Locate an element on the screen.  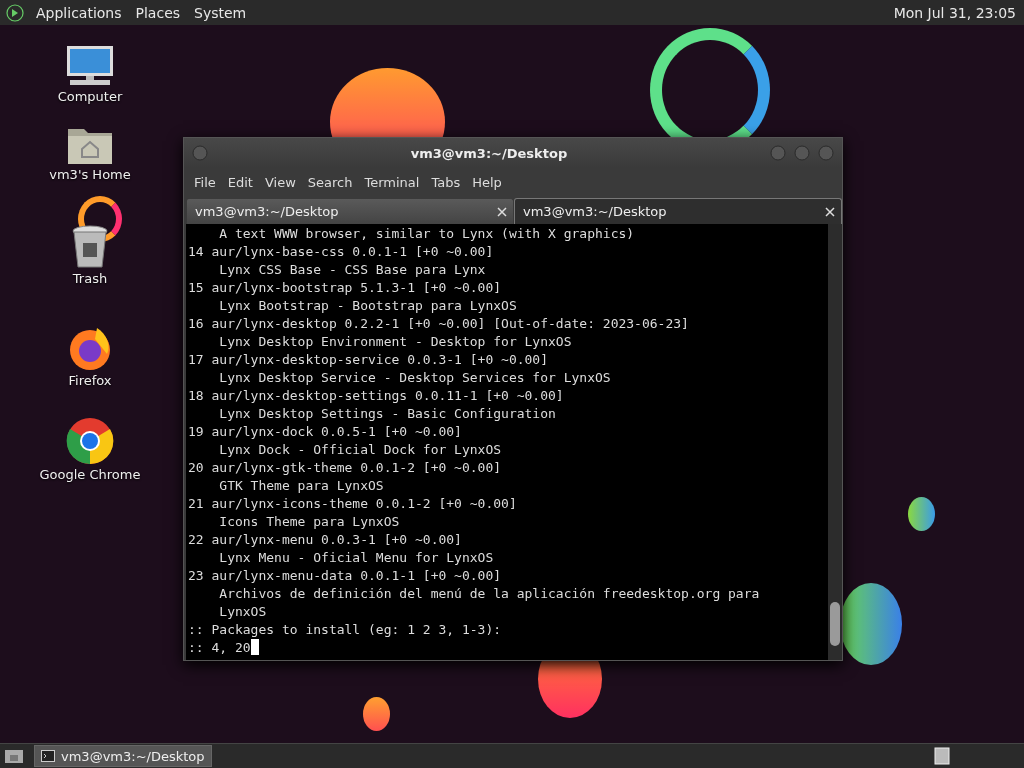
desktop-icon-label: Trash is located at coordinates (90, 278).